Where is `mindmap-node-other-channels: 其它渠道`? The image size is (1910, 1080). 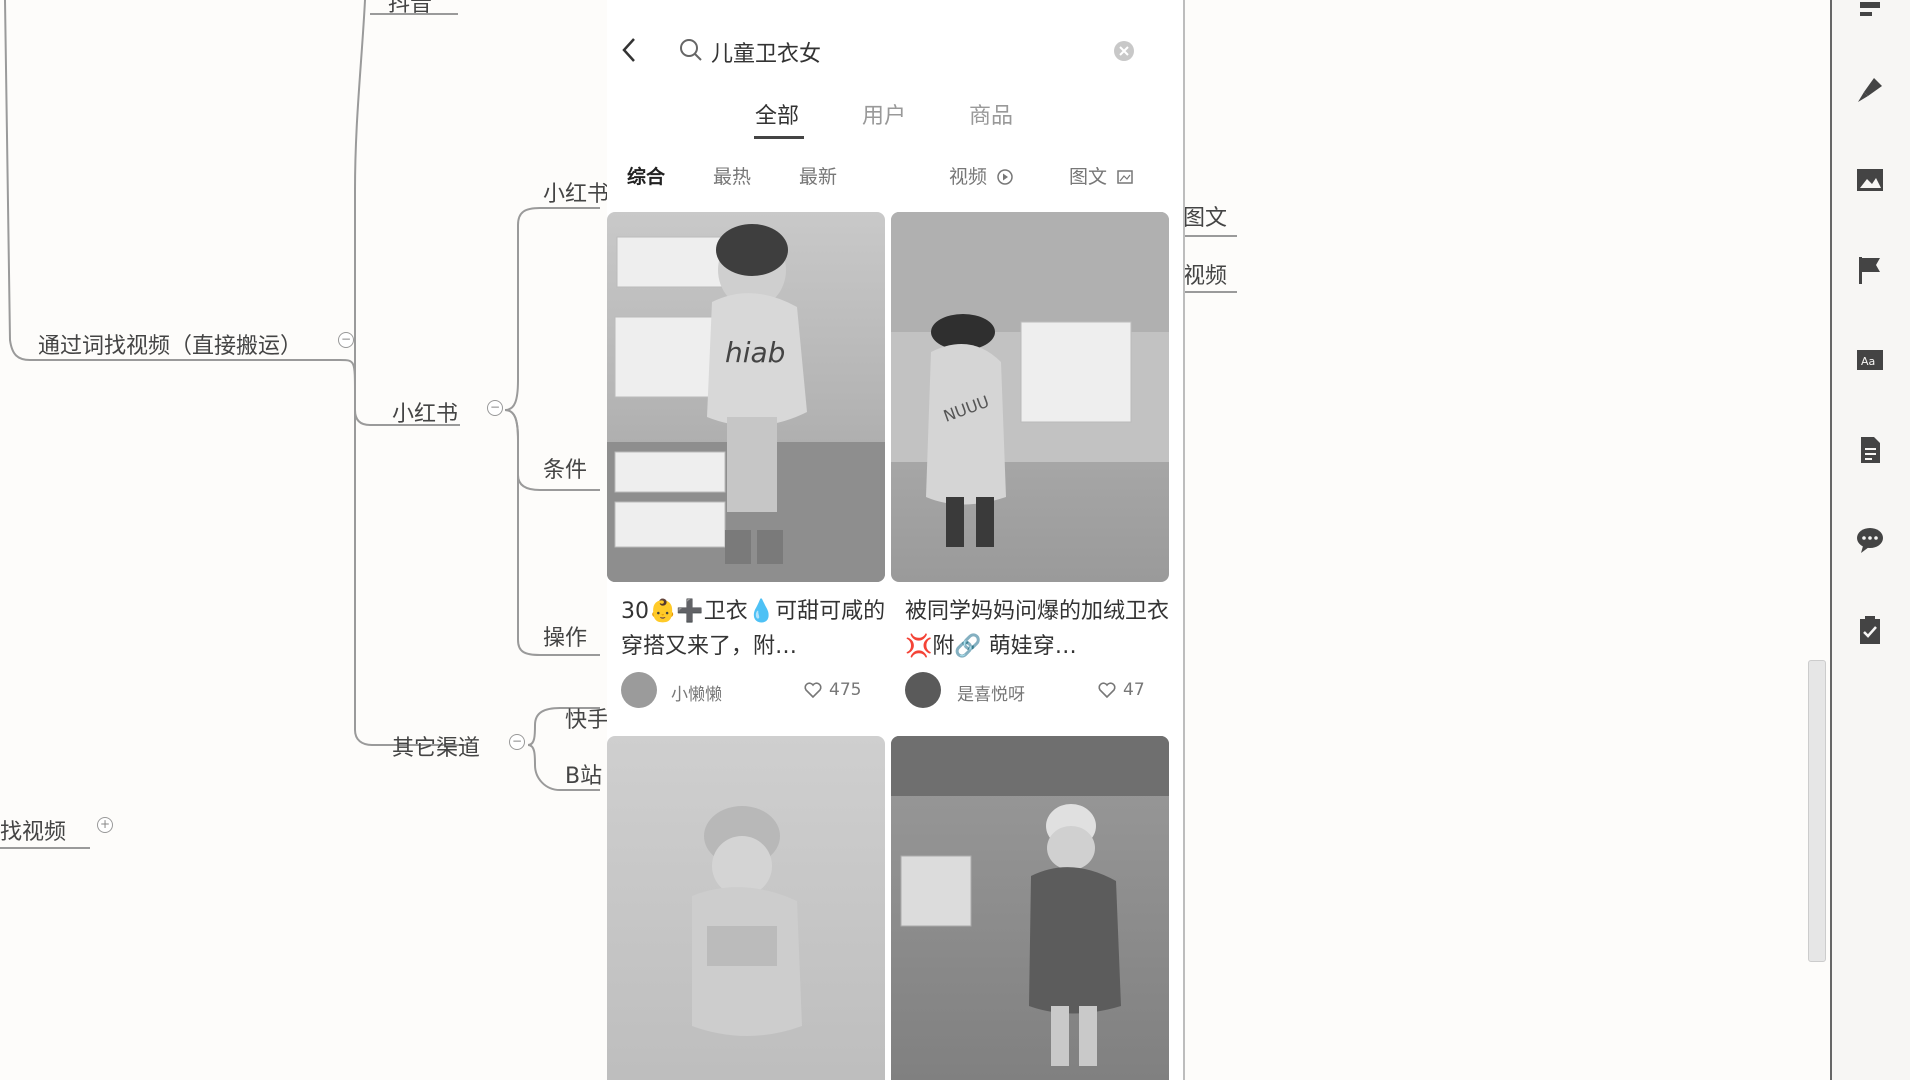 mindmap-node-other-channels: 其它渠道 is located at coordinates (436, 746).